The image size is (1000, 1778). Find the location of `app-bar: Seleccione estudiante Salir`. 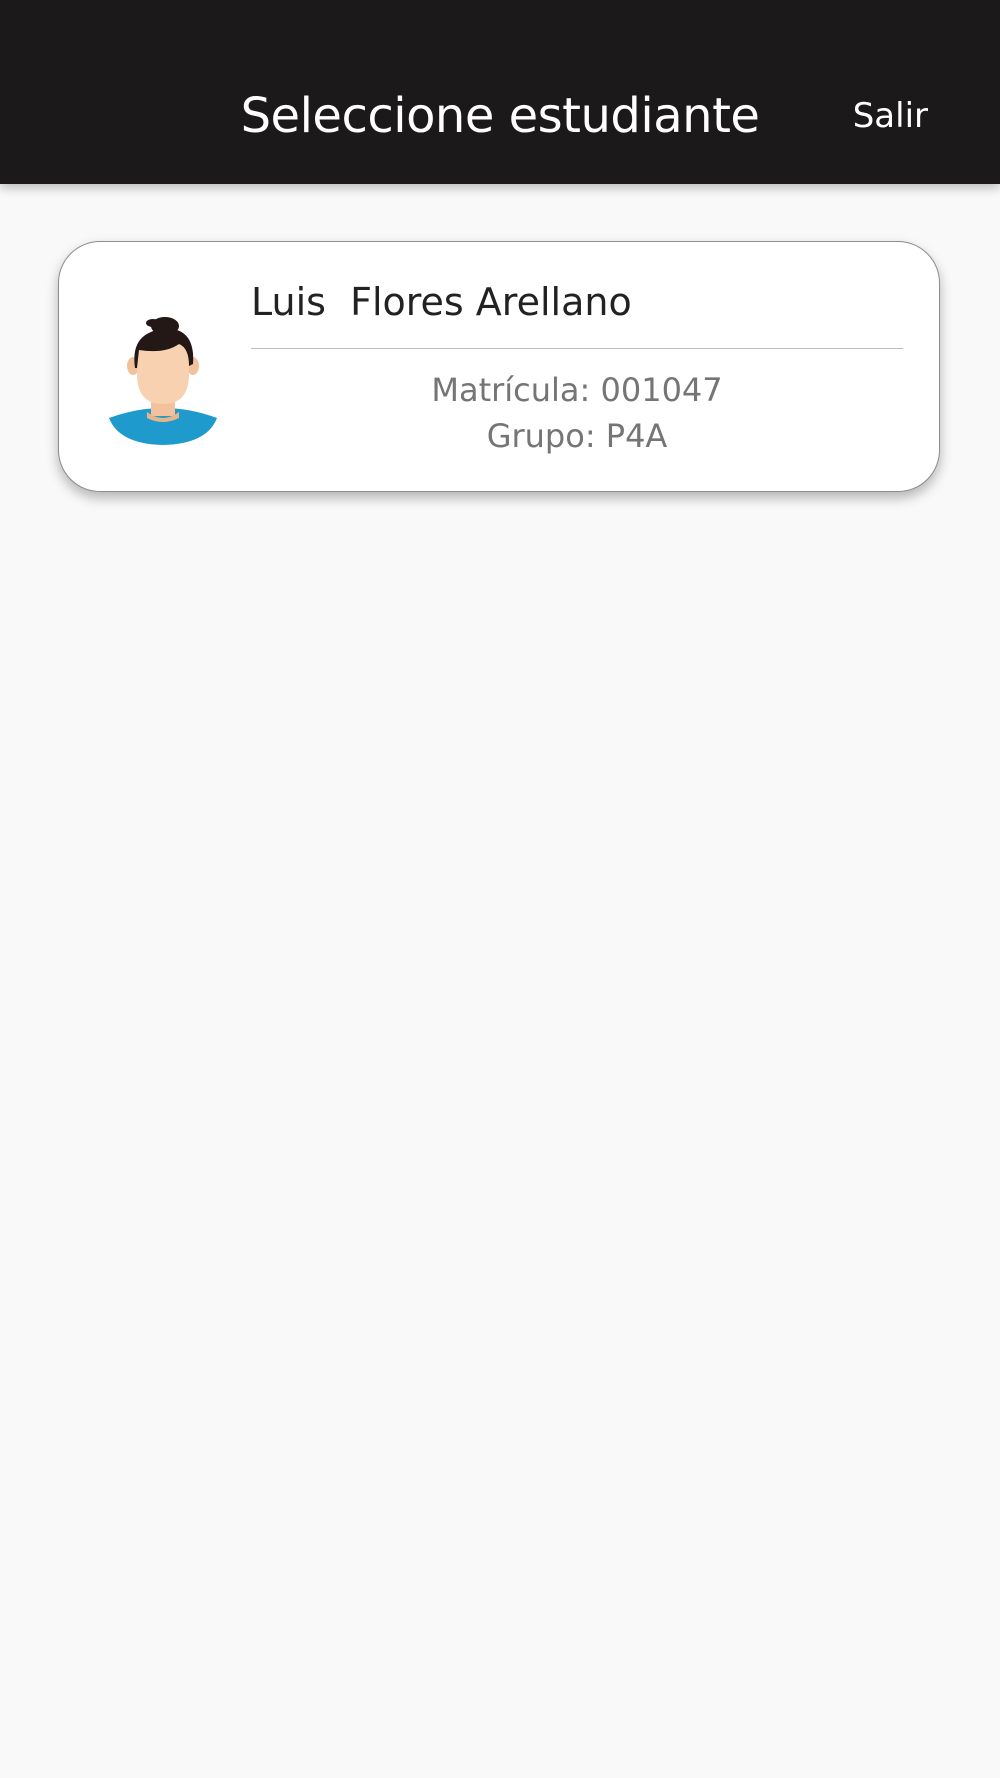

app-bar: Seleccione estudiante Salir is located at coordinates (500, 92).